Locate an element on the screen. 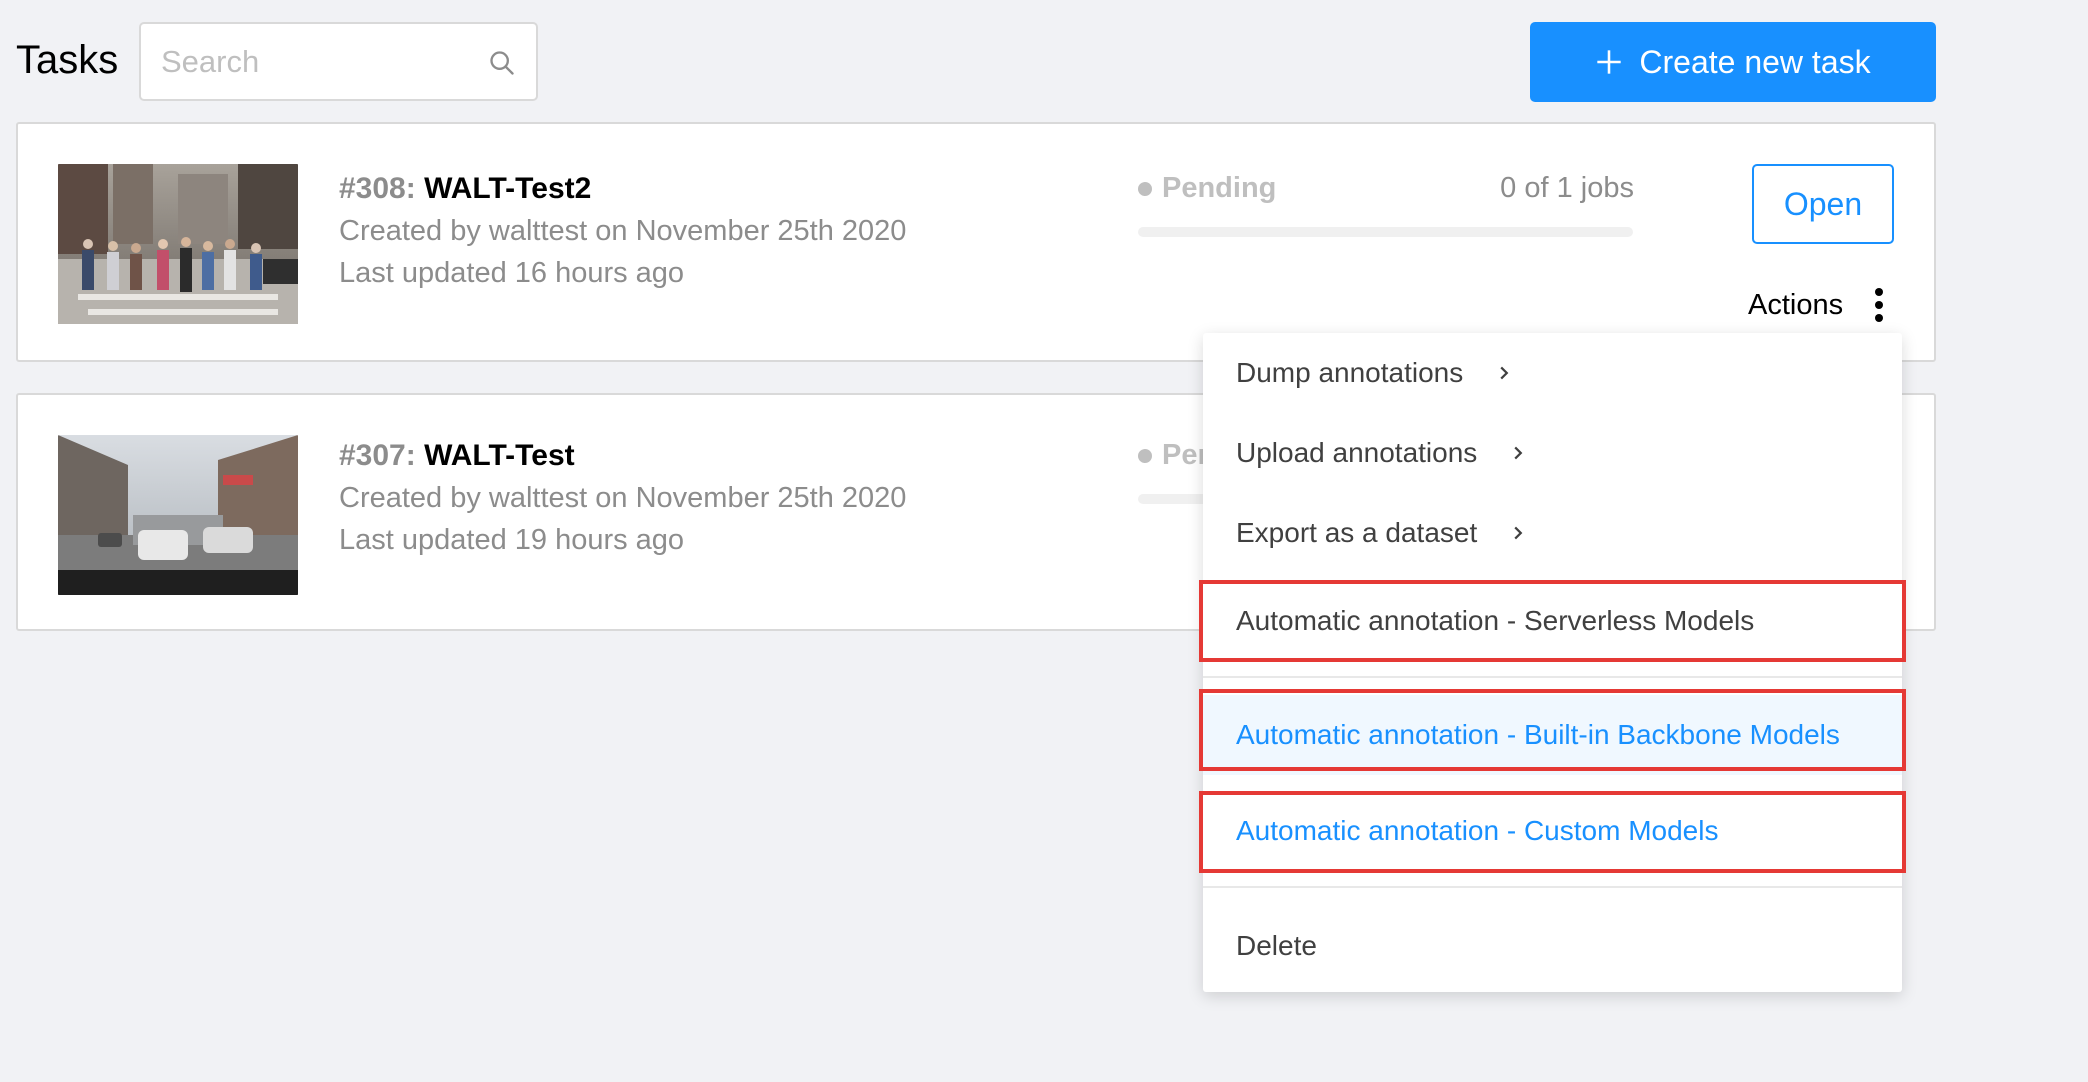  task-name: #307: WALT-Test is located at coordinates (457, 456).